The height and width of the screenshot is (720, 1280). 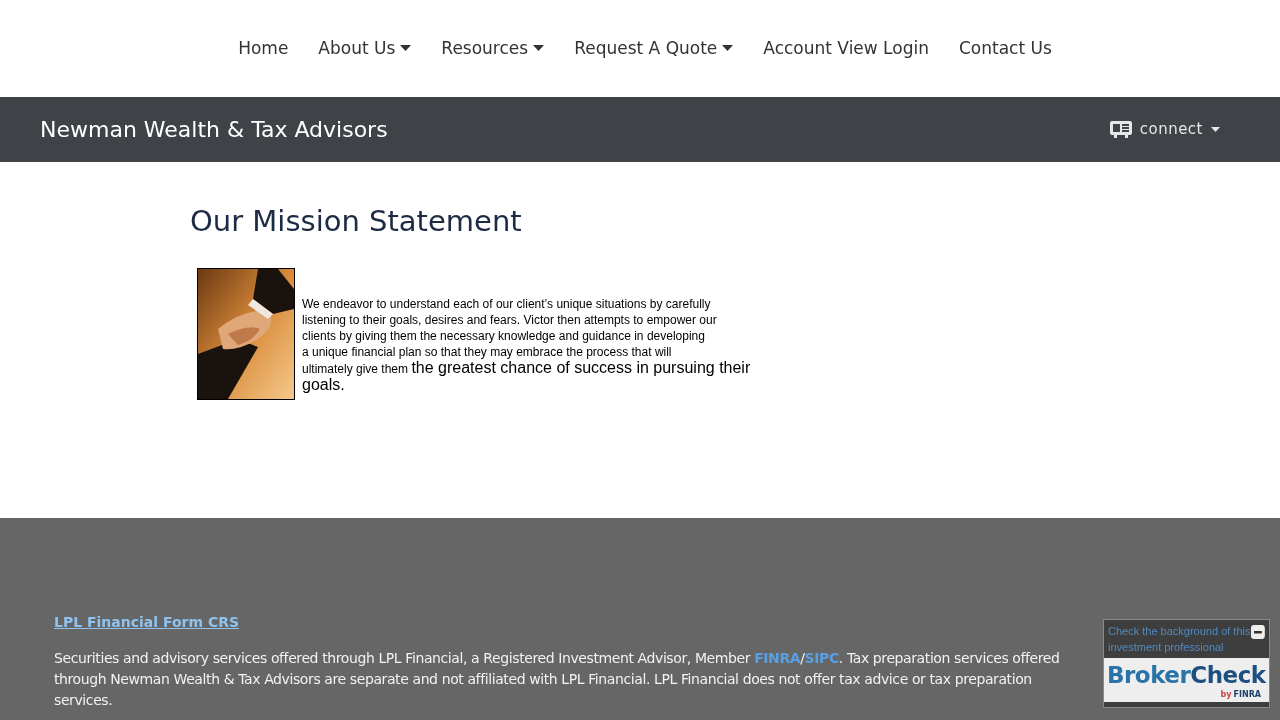 I want to click on disclosure-text: Securities and advisory services offered through LPL Financial, a Registered Investment Advisor, Member FINRA/SIPC. Tax preparation services offered through Newman Wealth & Tax Advisors are separate and not affiliated with LPL Financial. LPL Financial does not offer tax advice or tax preparation services., so click(x=557, y=679).